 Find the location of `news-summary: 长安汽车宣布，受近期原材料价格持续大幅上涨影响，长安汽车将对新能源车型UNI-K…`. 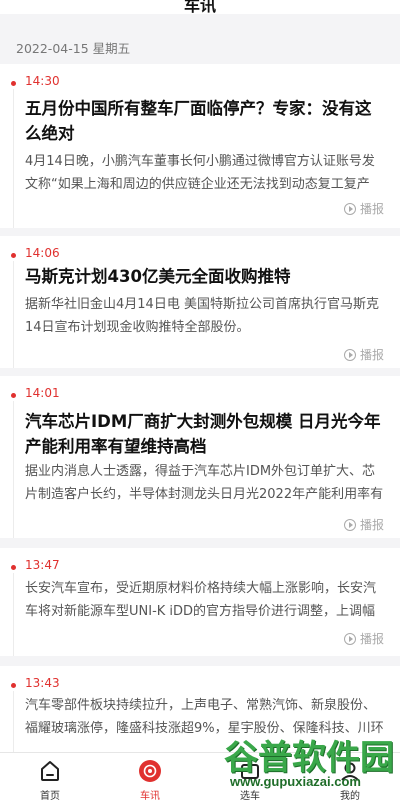

news-summary: 长安汽车宣布，受近期原材料价格持续大幅上涨影响，长安汽车将对新能源车型UNI-K… is located at coordinates (201, 600).